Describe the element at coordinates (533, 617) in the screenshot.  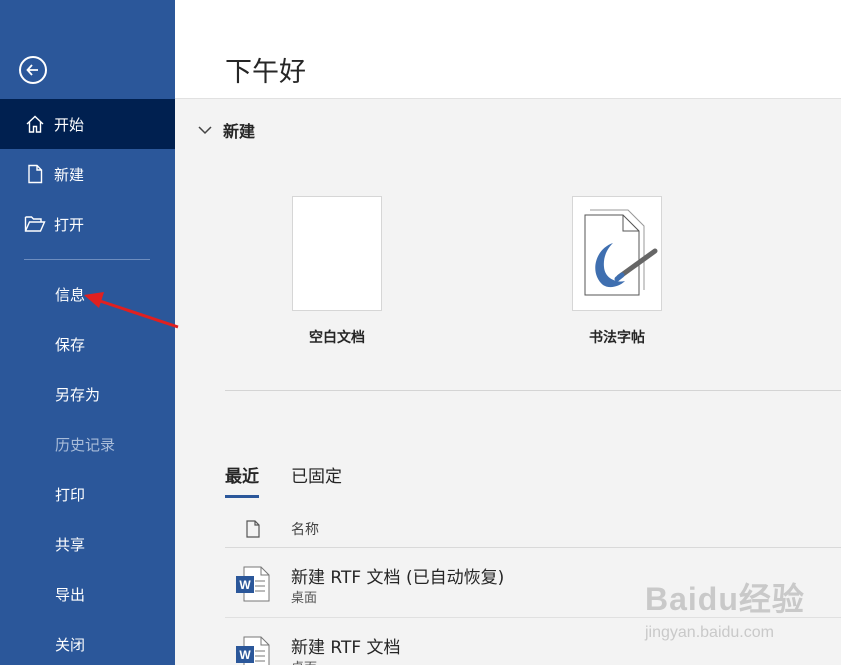
I see `row-divider` at that location.